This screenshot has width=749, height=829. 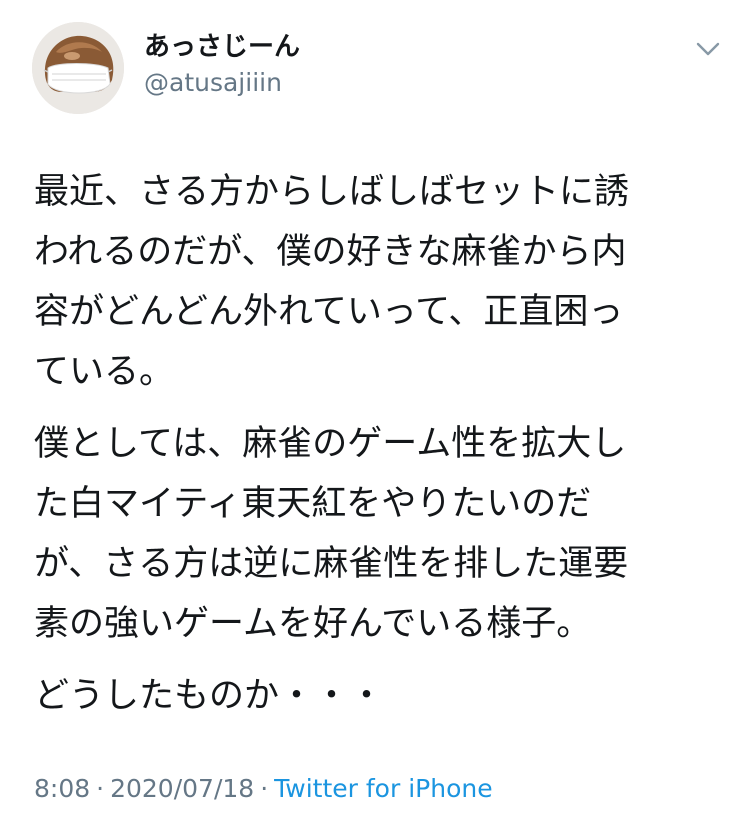 What do you see at coordinates (222, 47) in the screenshot?
I see `display-name: あっさじーん` at bounding box center [222, 47].